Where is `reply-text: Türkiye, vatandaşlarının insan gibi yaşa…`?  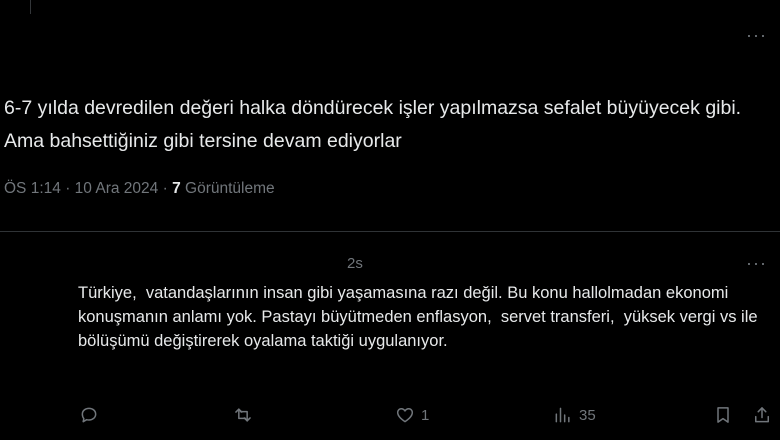
reply-text: Türkiye, vatandaşlarının insan gibi yaşa… is located at coordinates (420, 317).